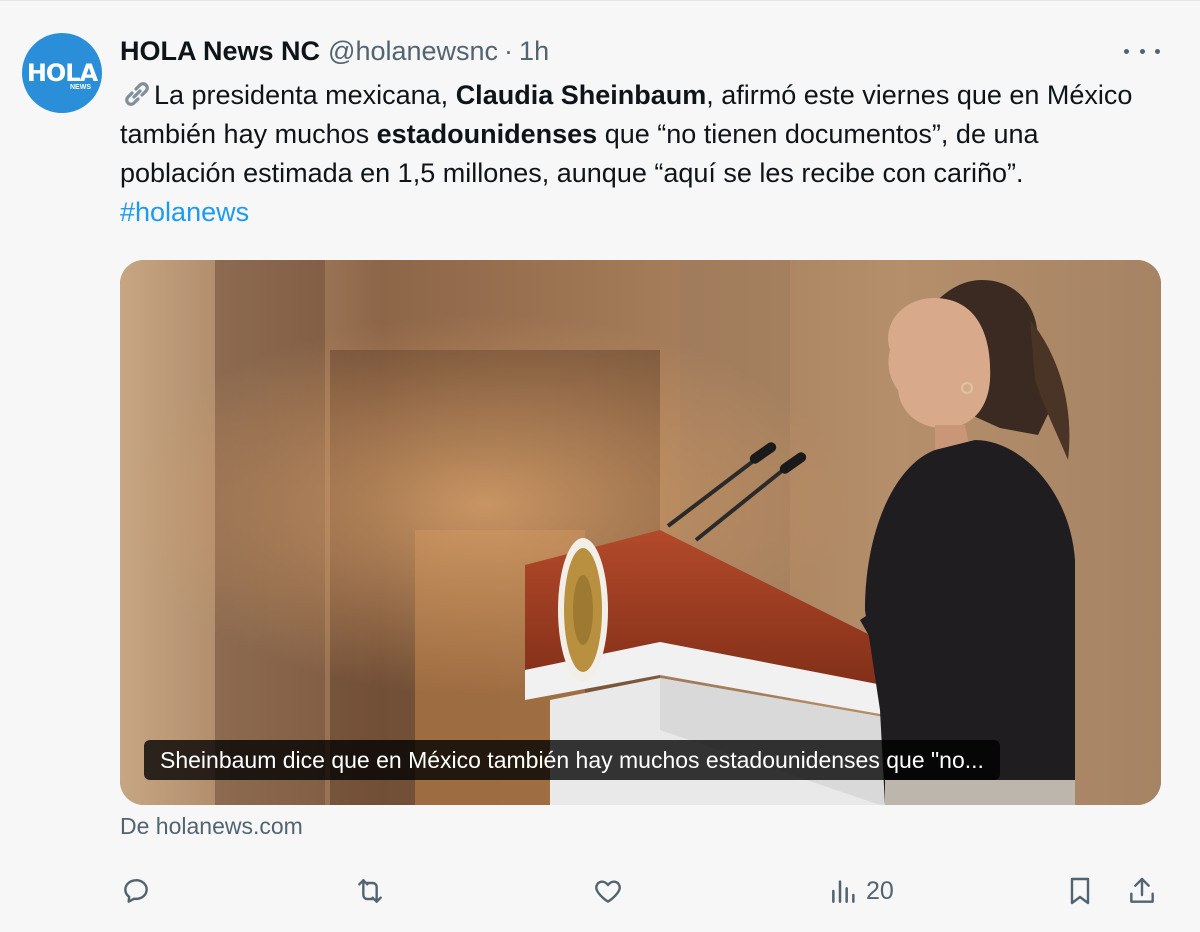  What do you see at coordinates (581, 95) in the screenshot?
I see `mention-bold: Claudia Sheinbaum` at bounding box center [581, 95].